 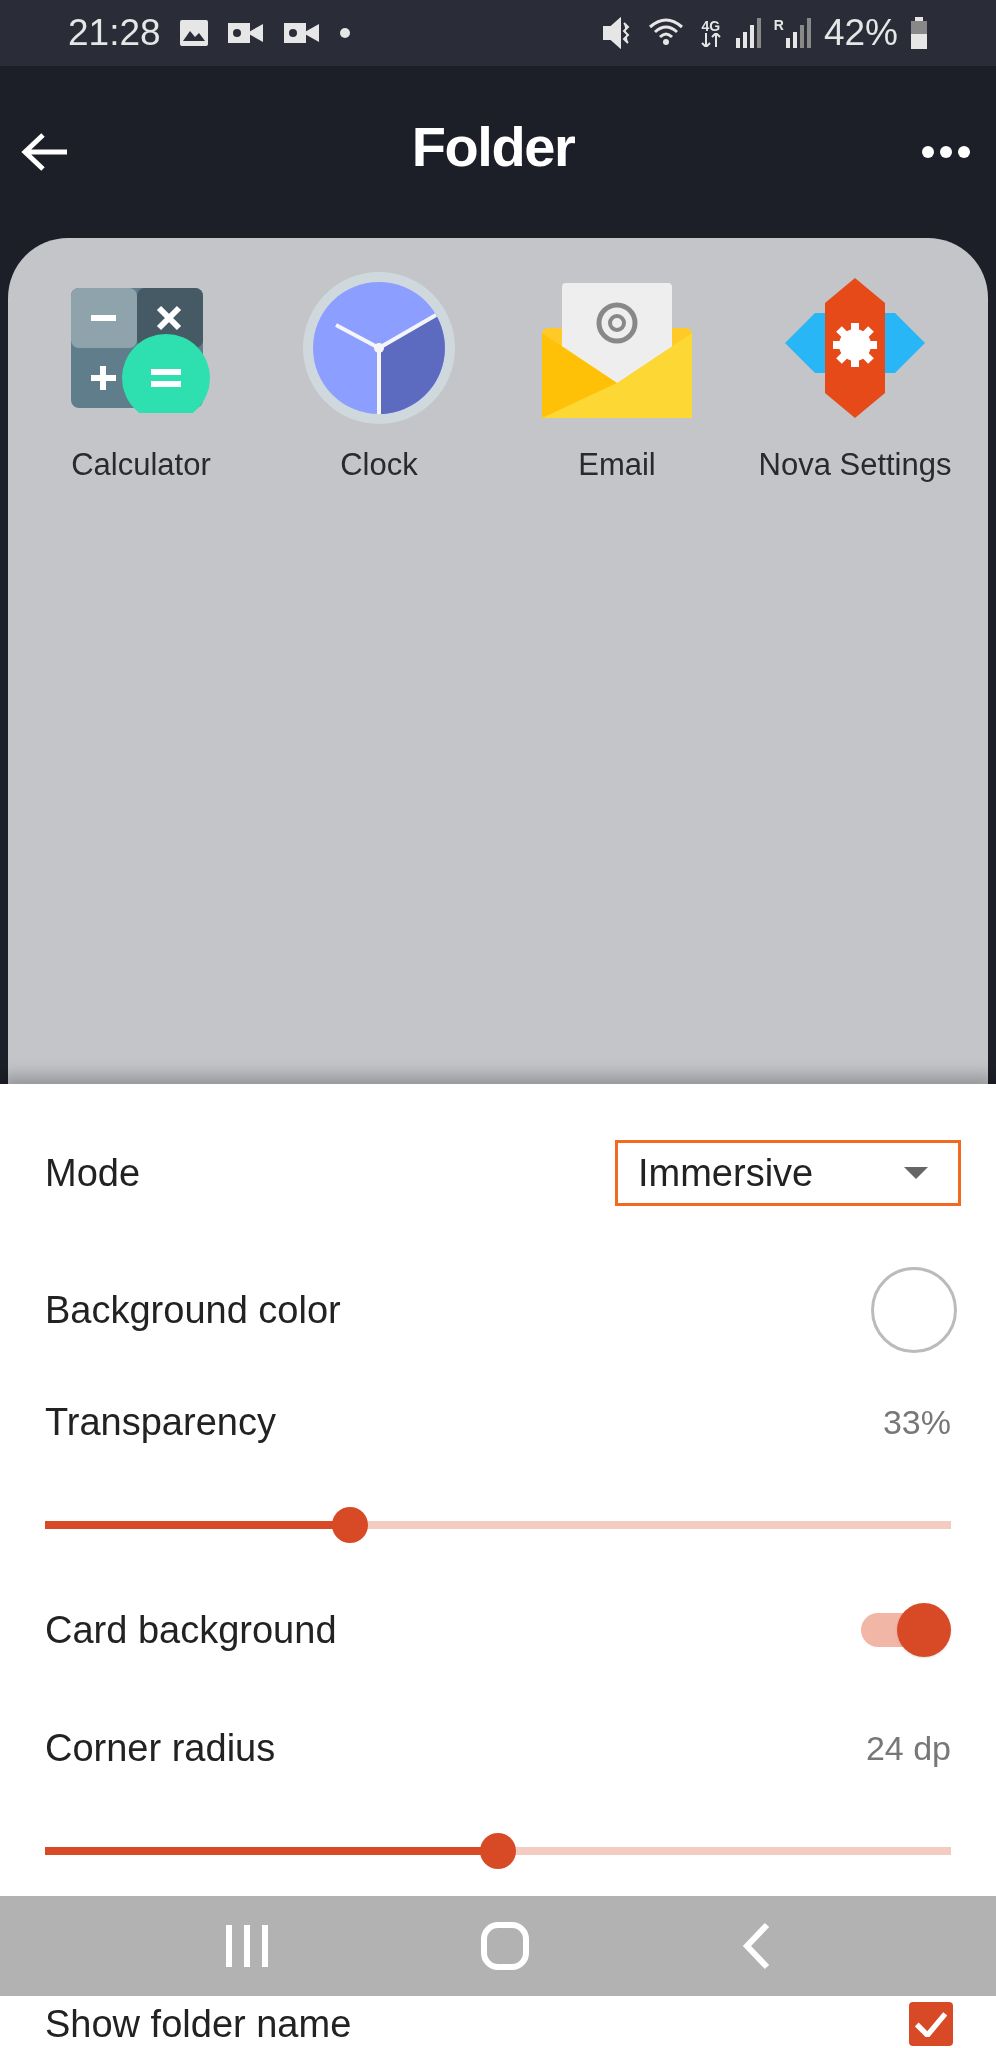 I want to click on setting-label: Background color, so click(x=193, y=1310).